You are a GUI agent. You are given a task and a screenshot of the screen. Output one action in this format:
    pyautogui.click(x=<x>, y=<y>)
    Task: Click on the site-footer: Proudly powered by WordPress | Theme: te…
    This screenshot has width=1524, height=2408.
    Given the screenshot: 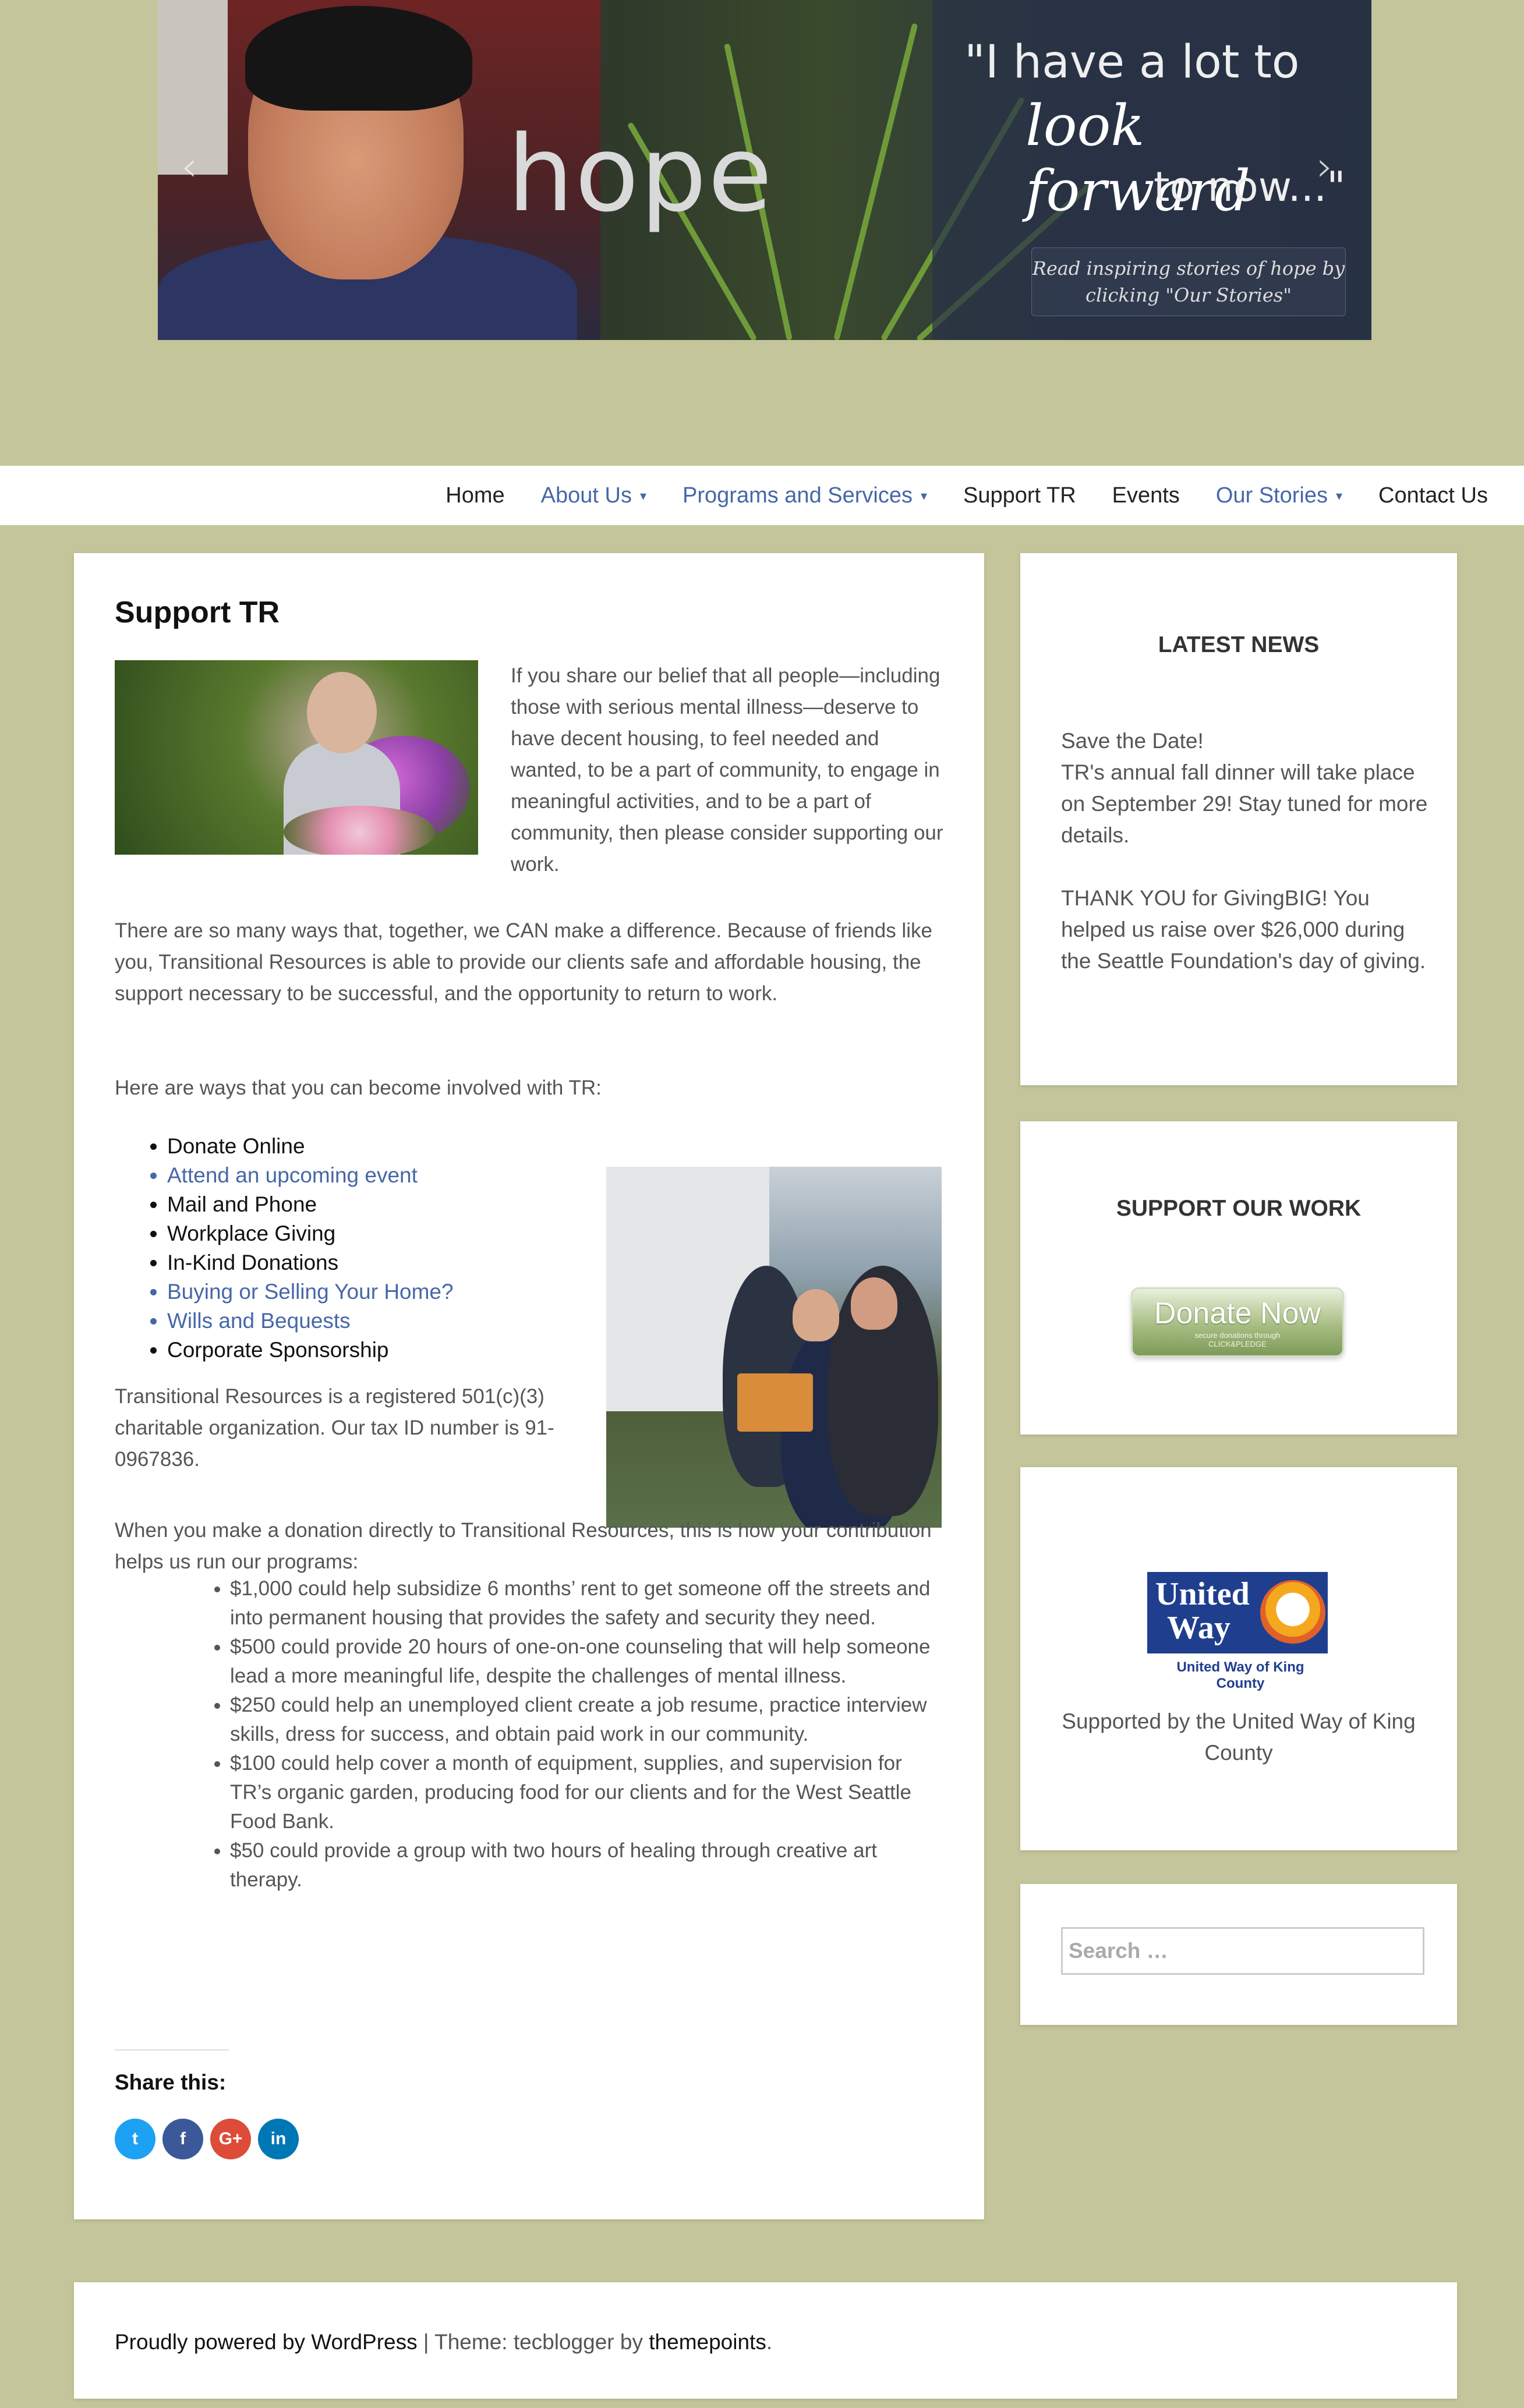 What is the action you would take?
    pyautogui.click(x=765, y=2340)
    